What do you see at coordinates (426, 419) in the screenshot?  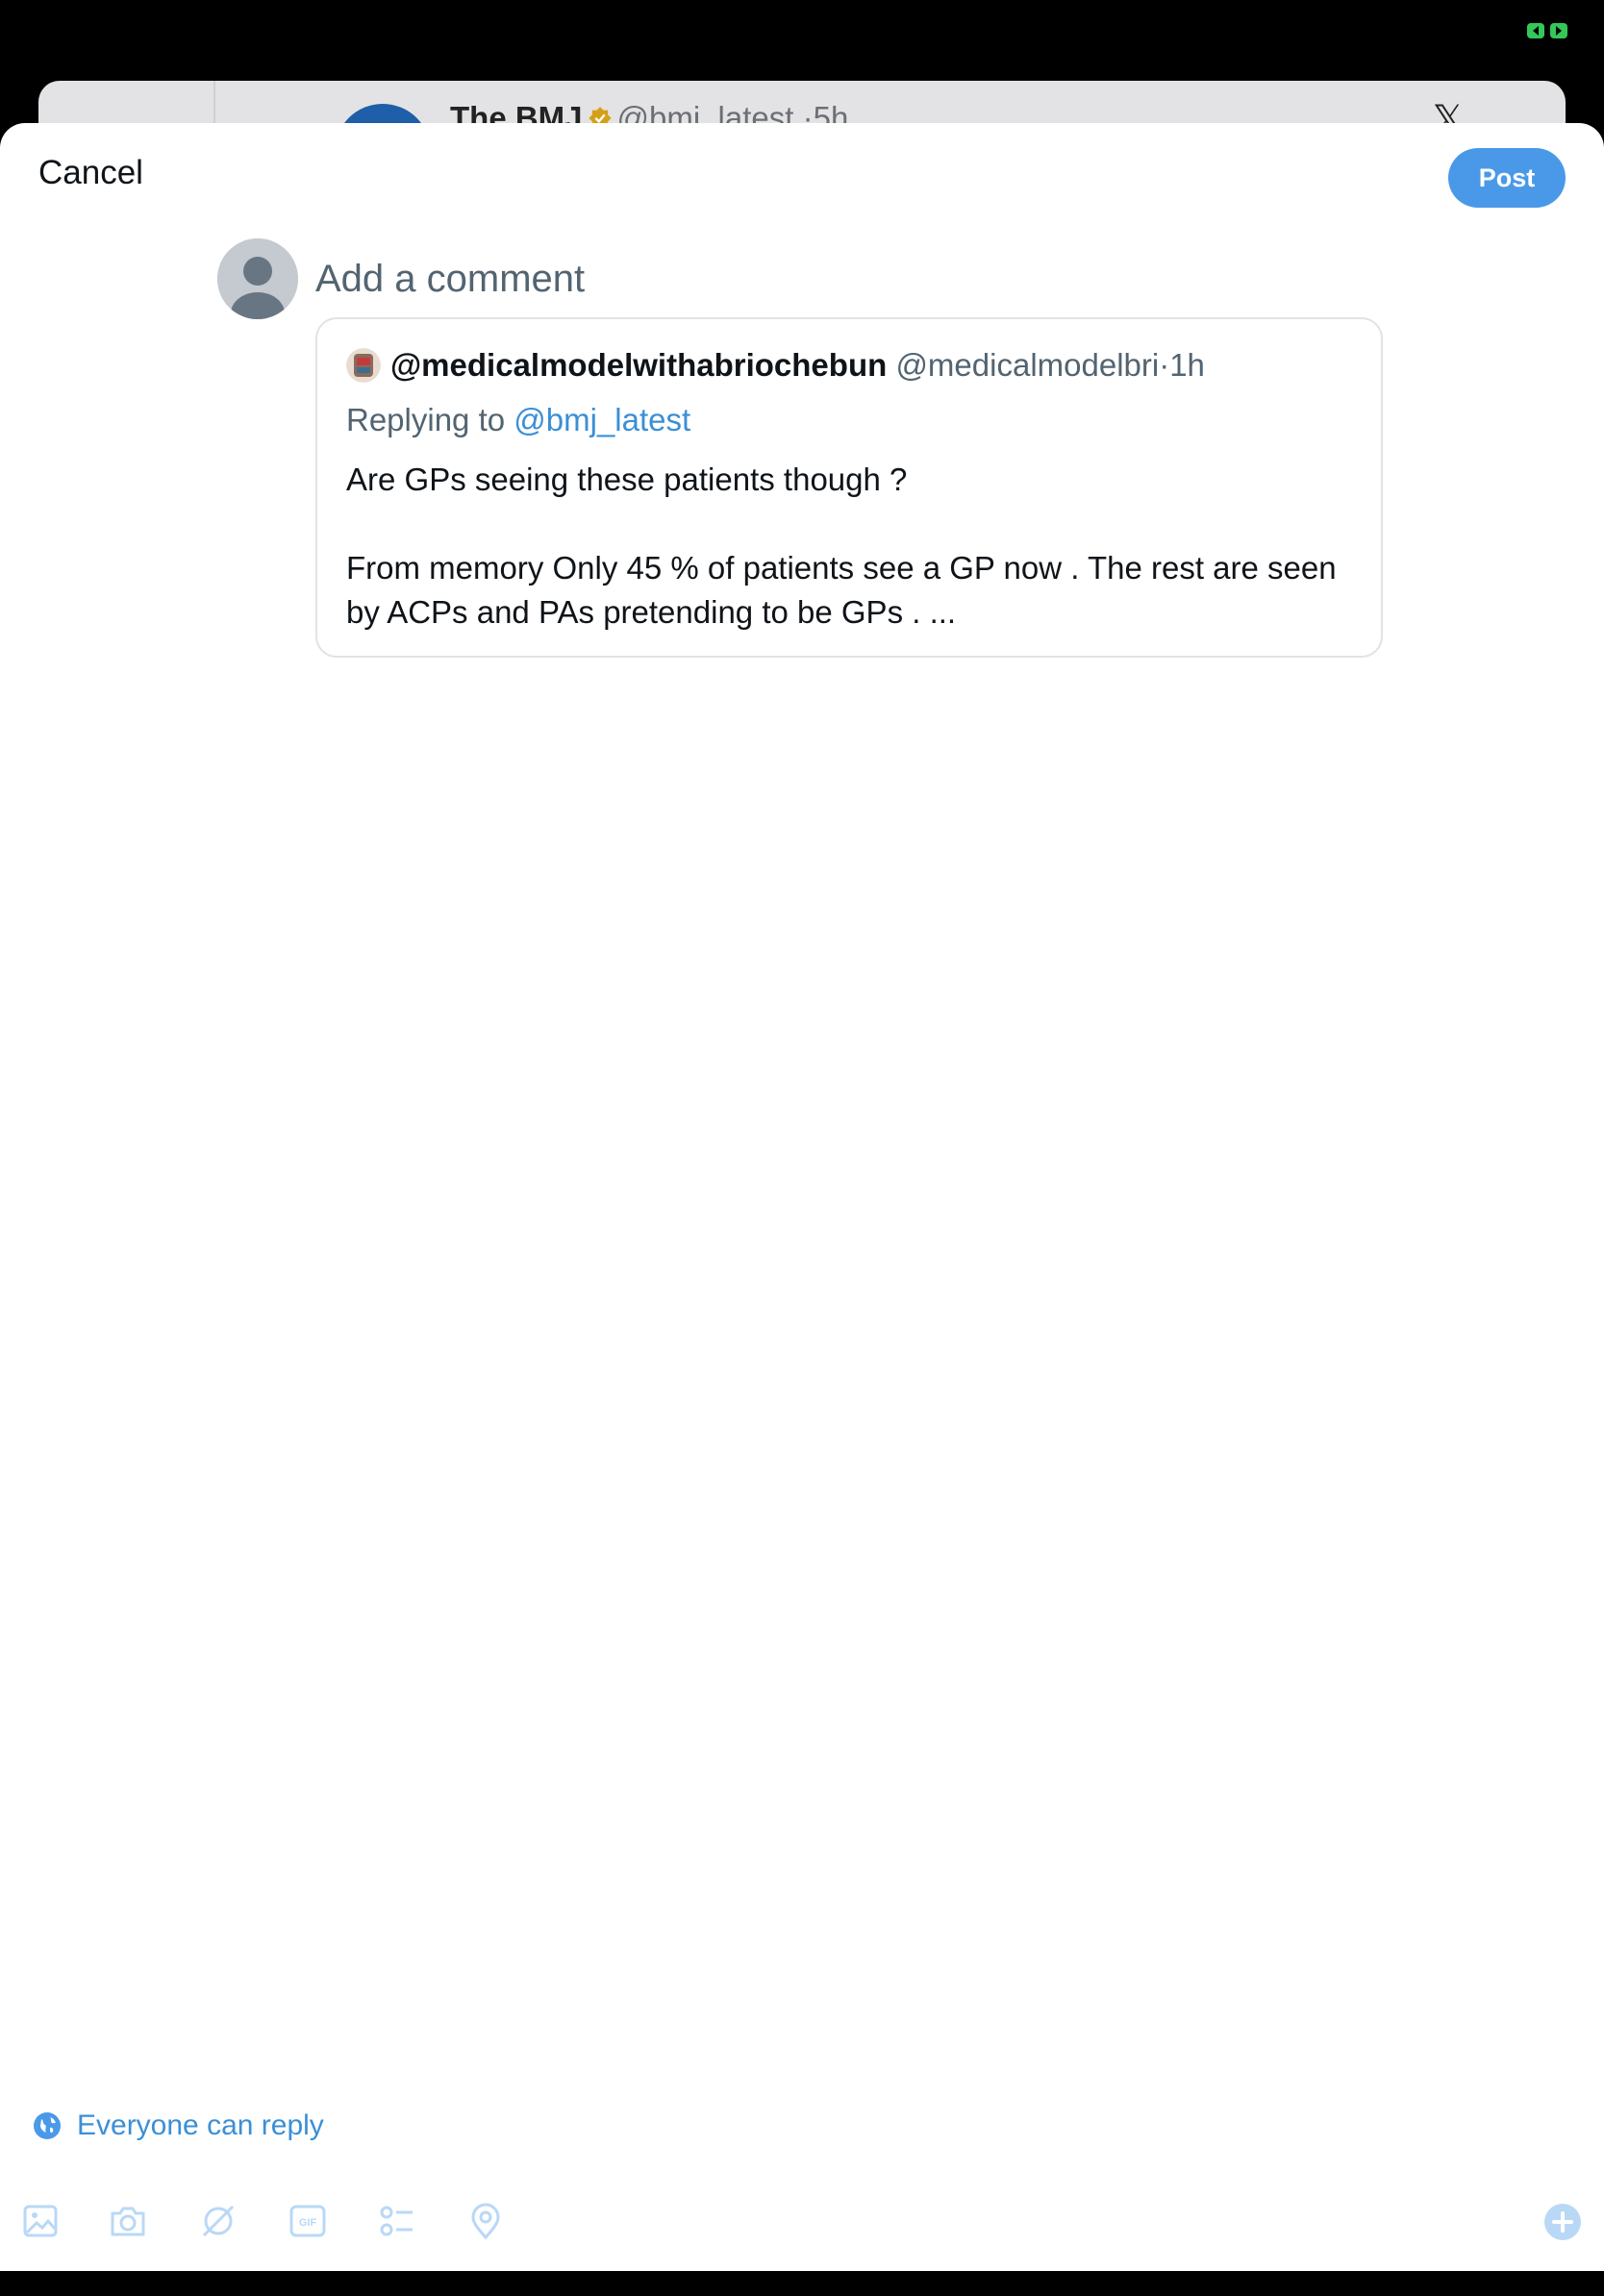 I see `replying-to-prefix: Replying to` at bounding box center [426, 419].